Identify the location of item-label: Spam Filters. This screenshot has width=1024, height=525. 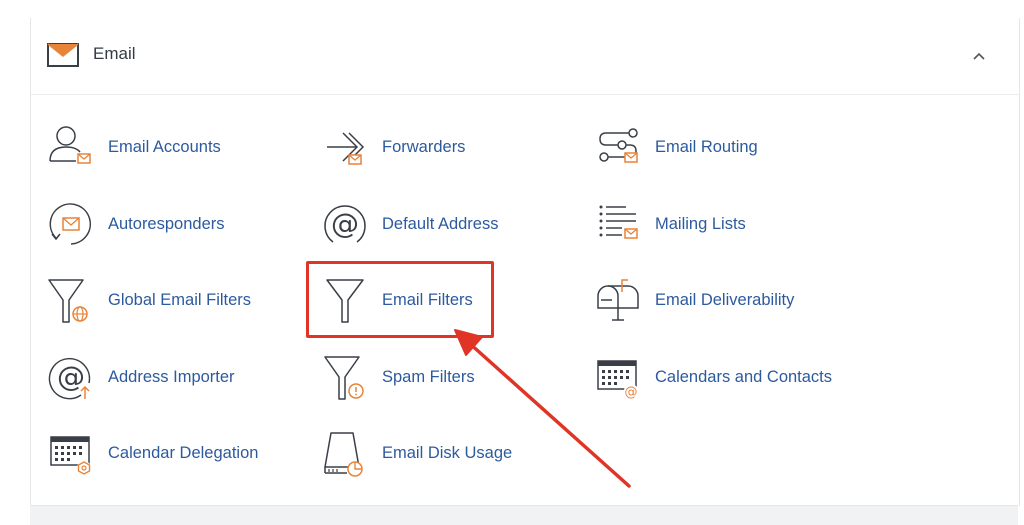
(428, 376).